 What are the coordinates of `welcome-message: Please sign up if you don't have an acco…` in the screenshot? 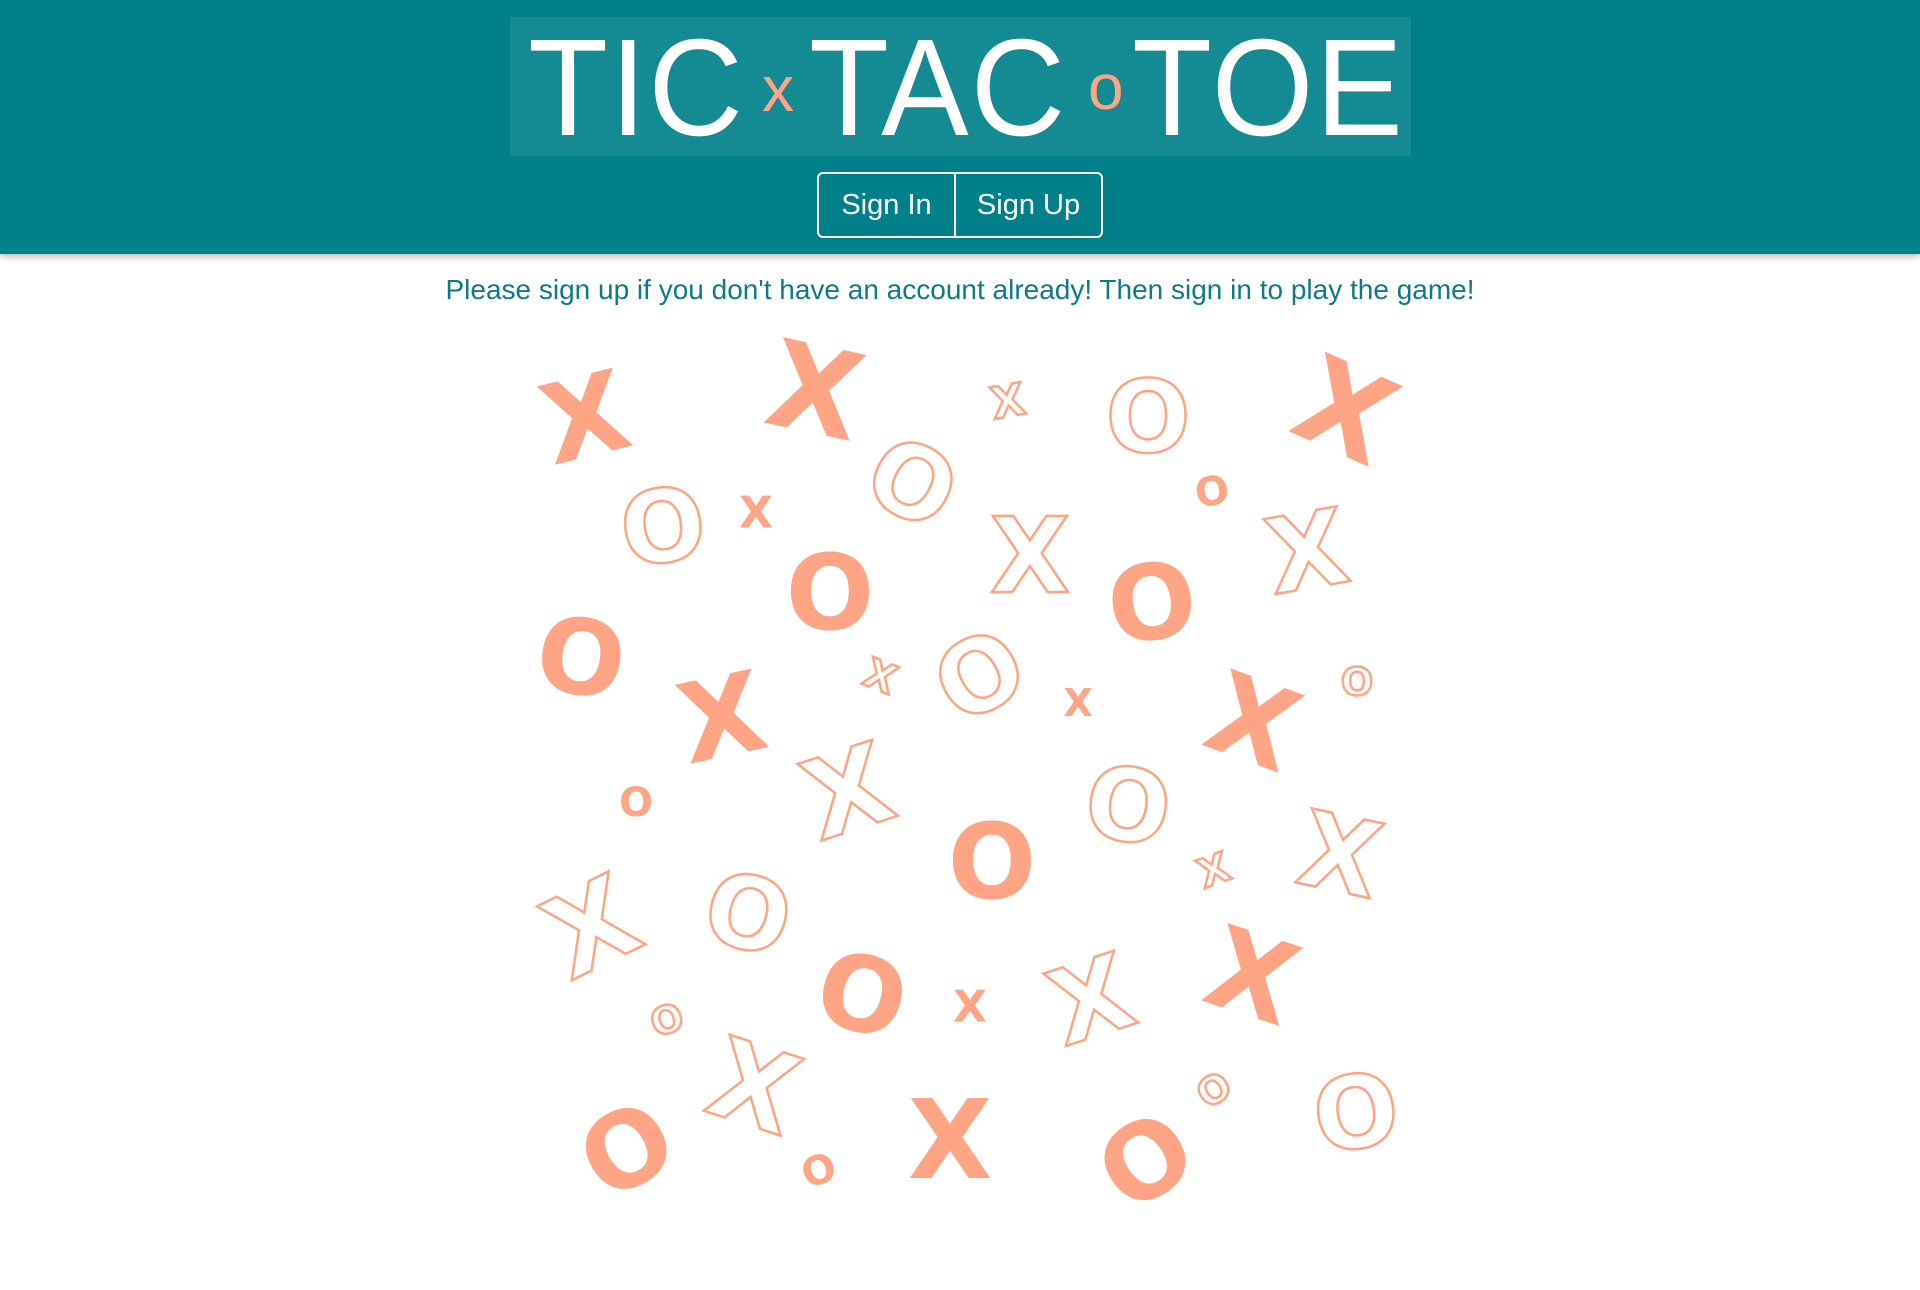 It's located at (960, 289).